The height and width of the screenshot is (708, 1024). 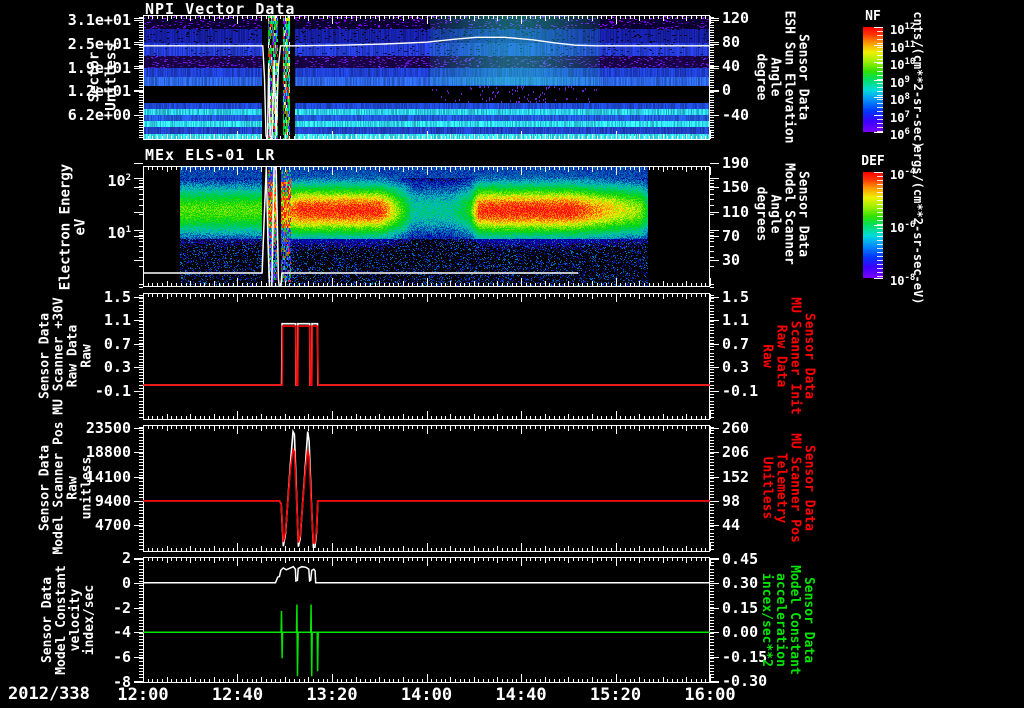 I want to click on axis-label-left-model-scanner-pos: Sensor Data Model Scanner Pos Raw unitless, so click(x=65, y=488).